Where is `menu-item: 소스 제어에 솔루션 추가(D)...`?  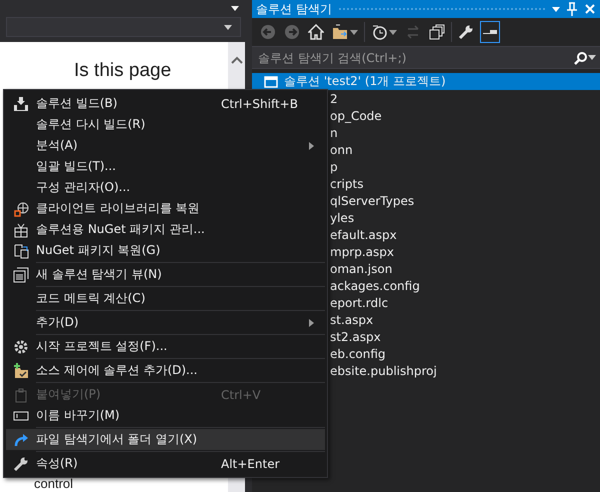 menu-item: 소스 제어에 솔루션 추가(D)... is located at coordinates (165, 370).